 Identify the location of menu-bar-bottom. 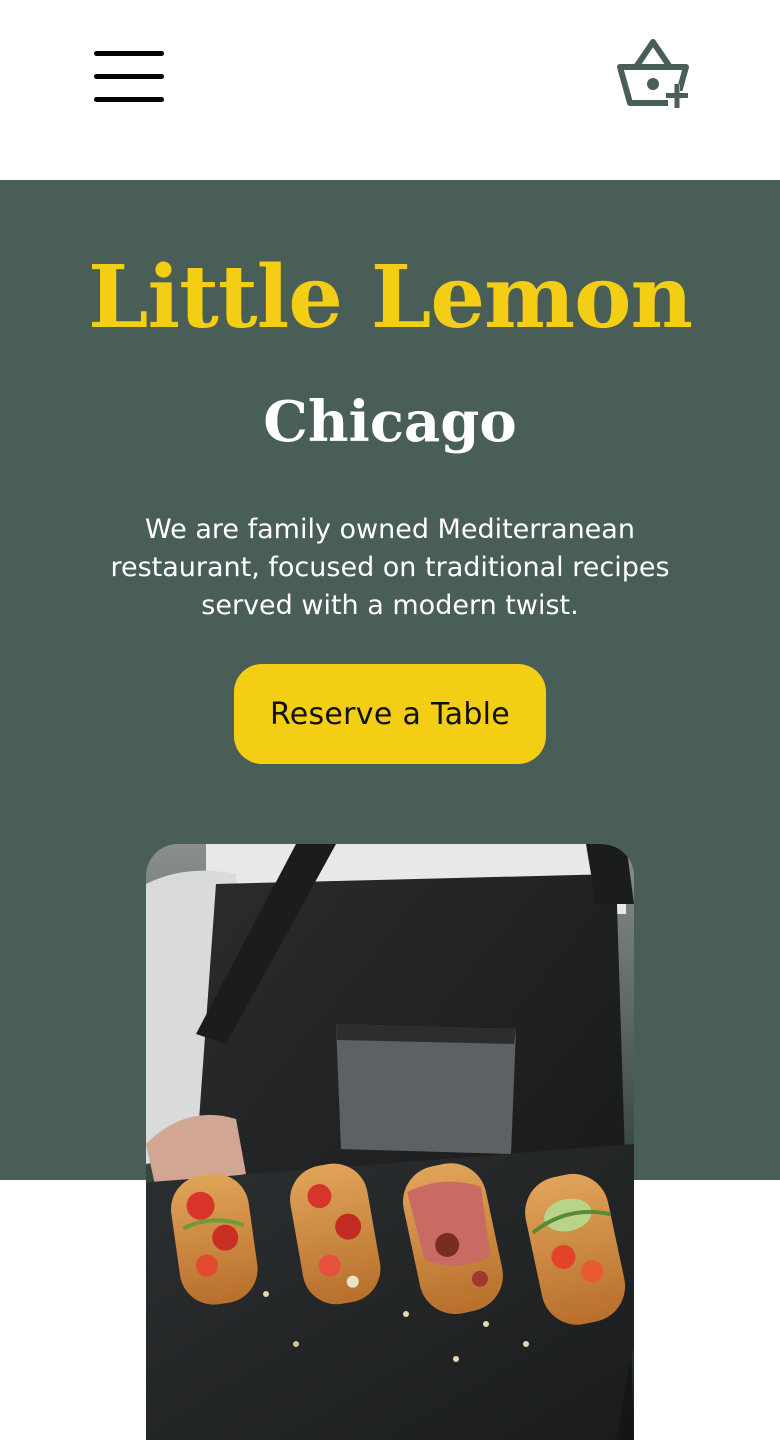
(129, 99).